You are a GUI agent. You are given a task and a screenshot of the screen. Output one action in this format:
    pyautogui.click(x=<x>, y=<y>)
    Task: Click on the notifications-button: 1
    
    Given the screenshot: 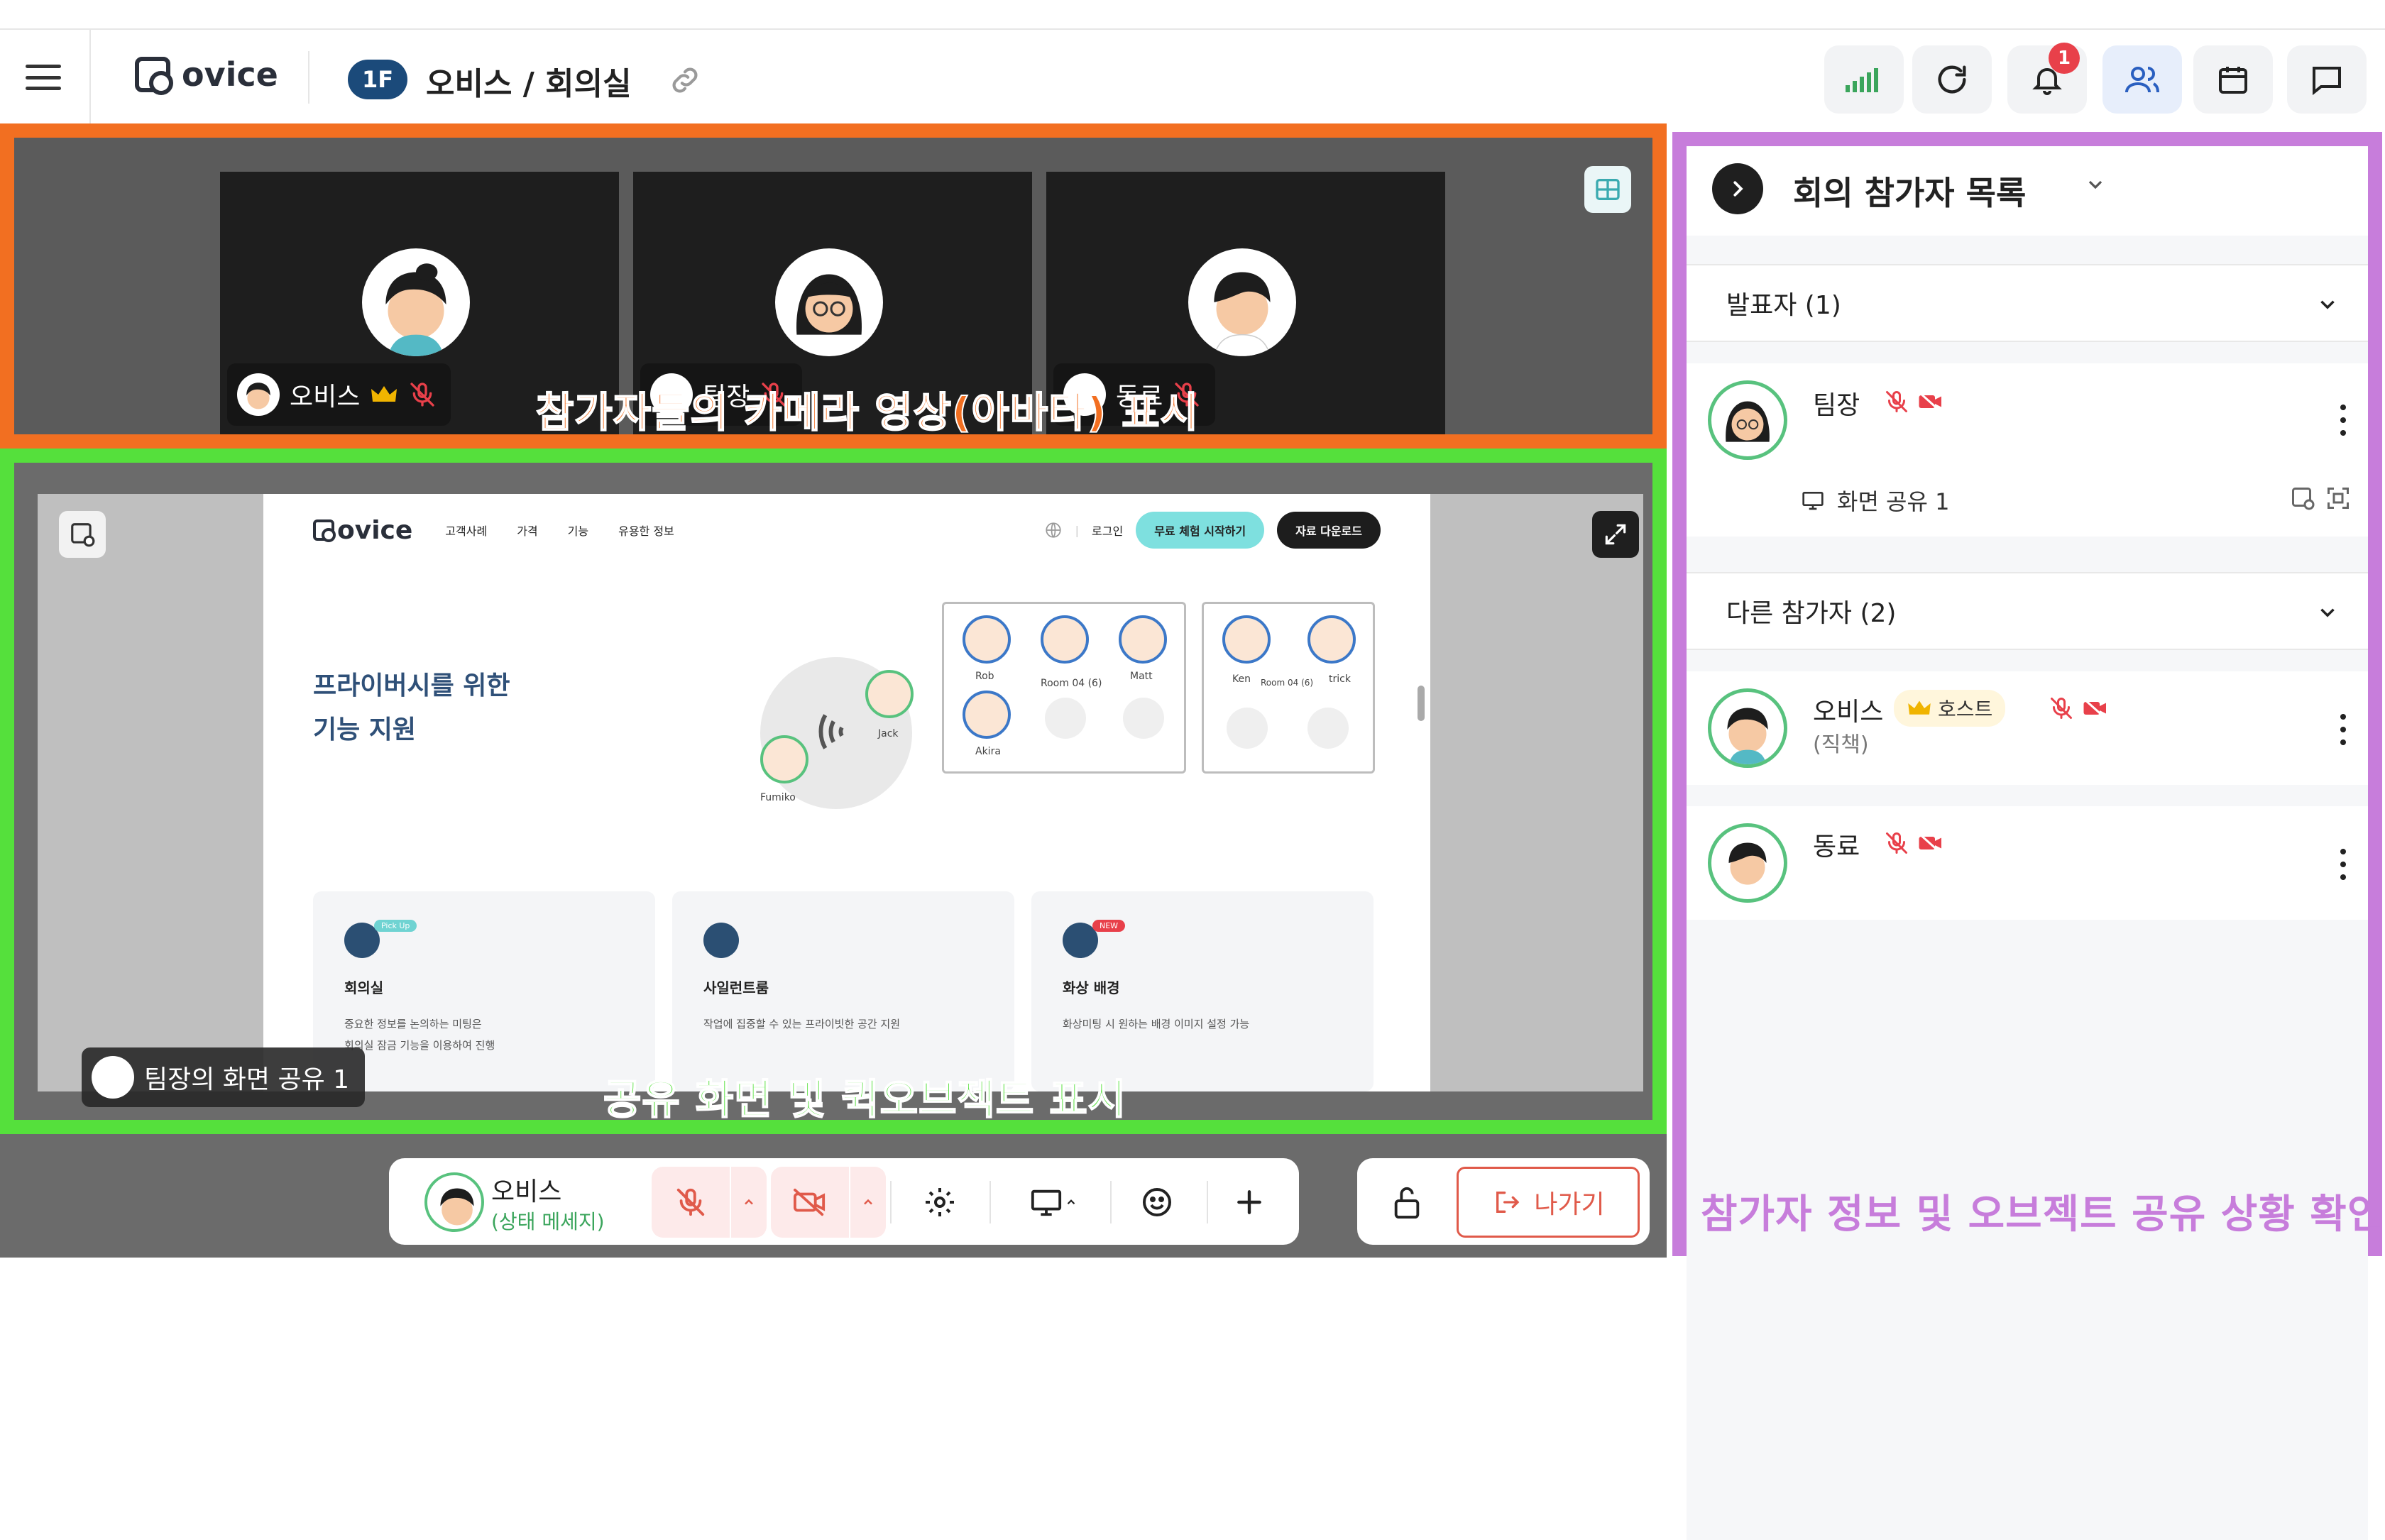 What is the action you would take?
    pyautogui.click(x=2047, y=79)
    